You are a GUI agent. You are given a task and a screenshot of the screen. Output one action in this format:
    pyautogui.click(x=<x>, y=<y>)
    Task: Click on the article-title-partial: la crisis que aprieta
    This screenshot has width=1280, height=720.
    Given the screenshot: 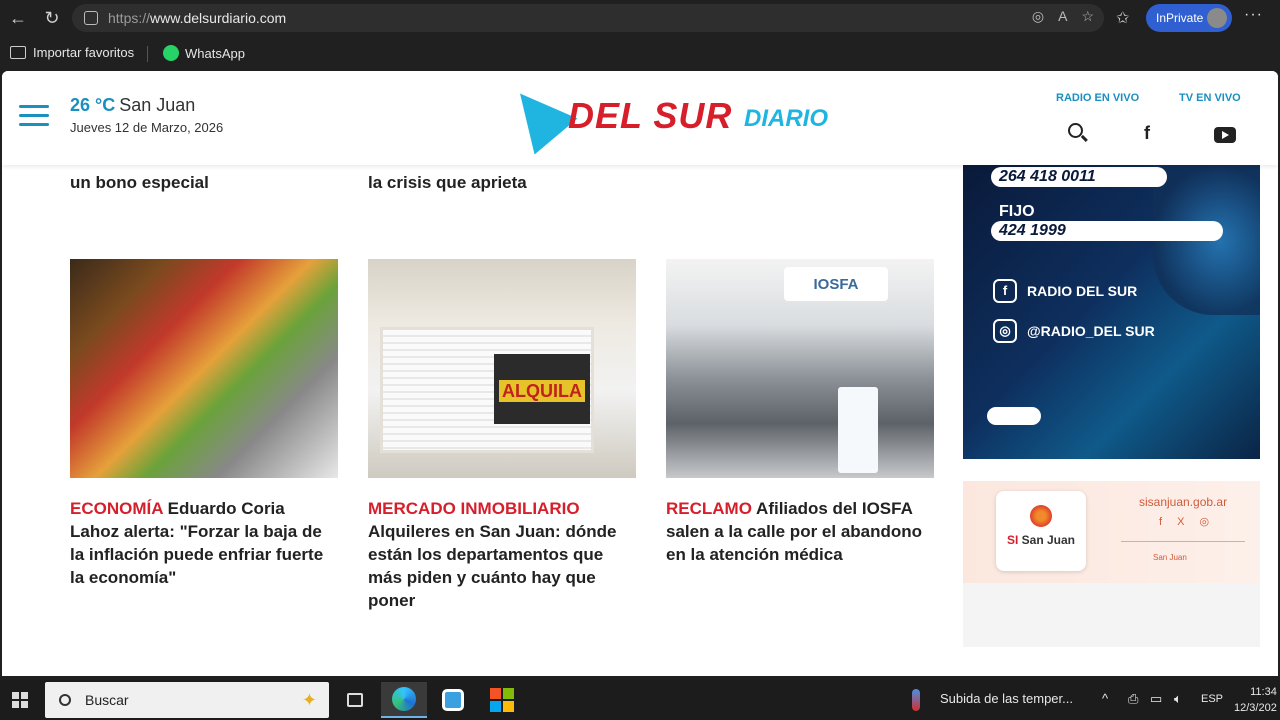 What is the action you would take?
    pyautogui.click(x=447, y=182)
    